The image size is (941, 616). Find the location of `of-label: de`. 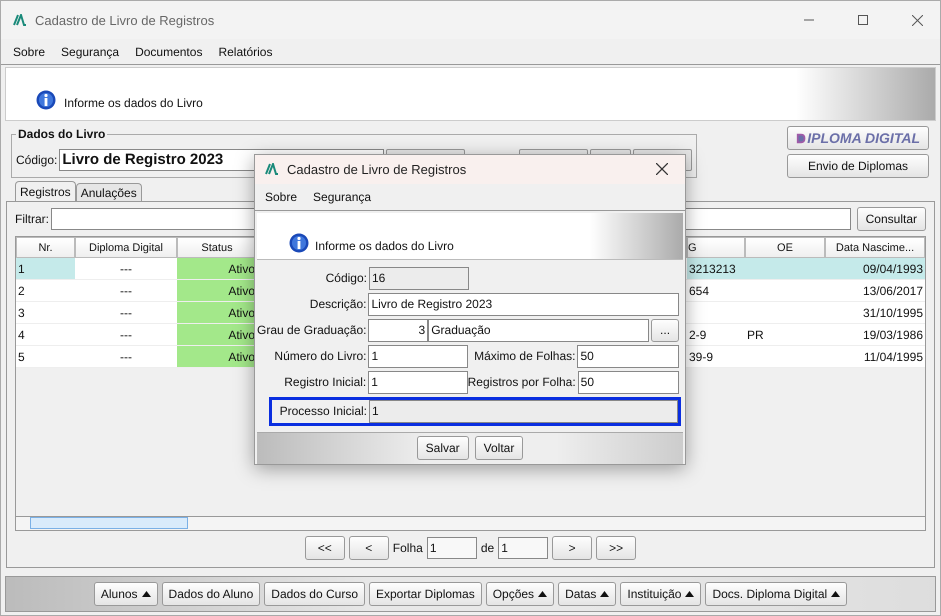

of-label: de is located at coordinates (487, 548).